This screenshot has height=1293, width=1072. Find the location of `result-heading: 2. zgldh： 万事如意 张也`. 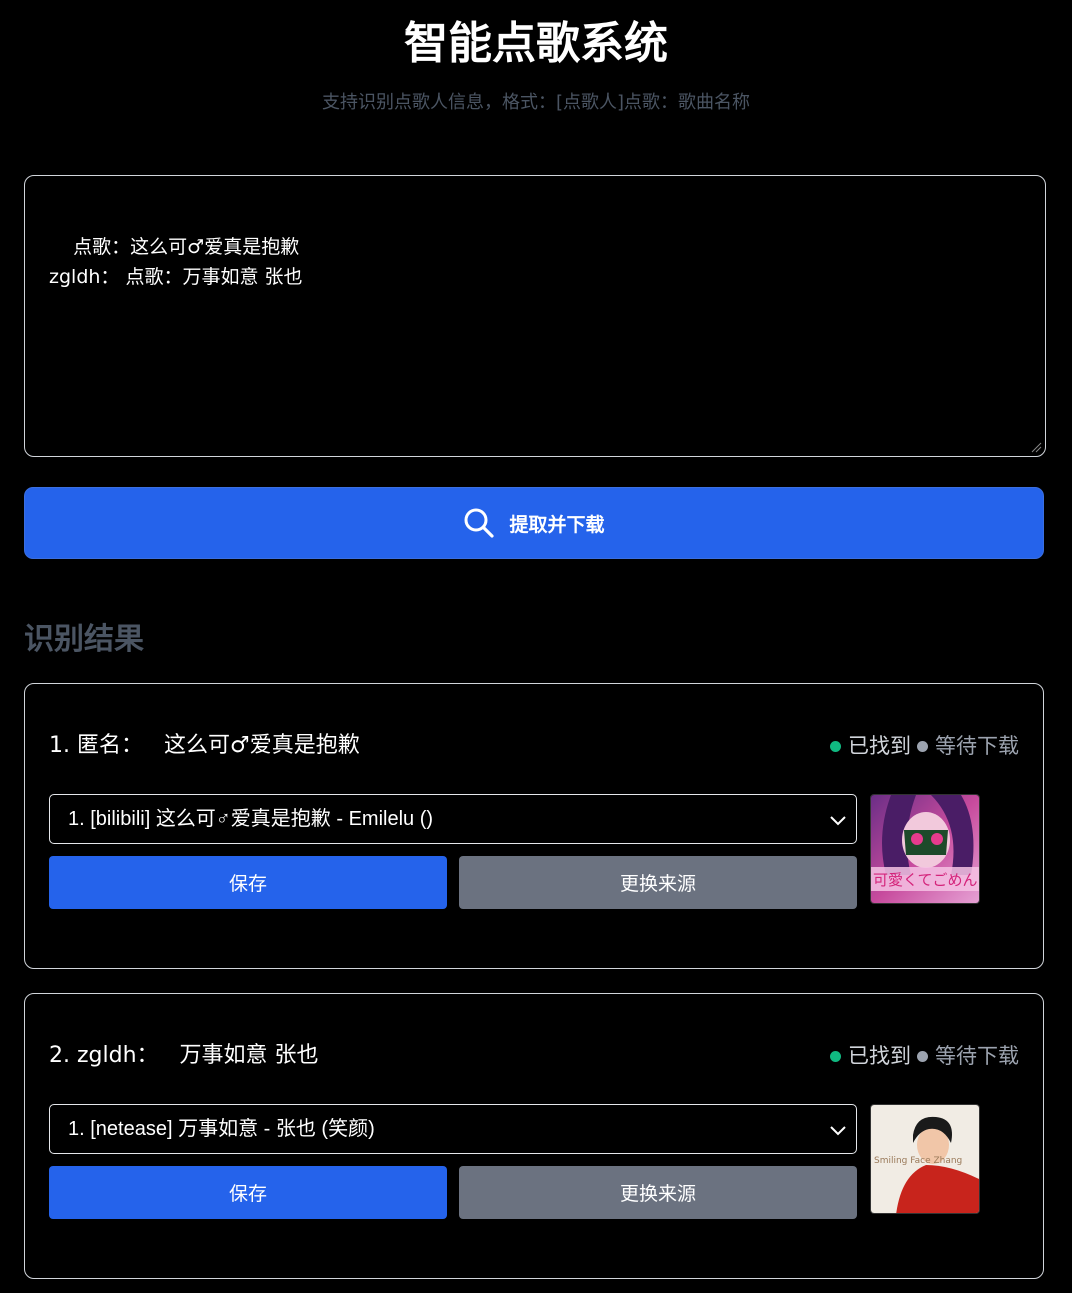

result-heading: 2. zgldh： 万事如意 张也 is located at coordinates (184, 1056).